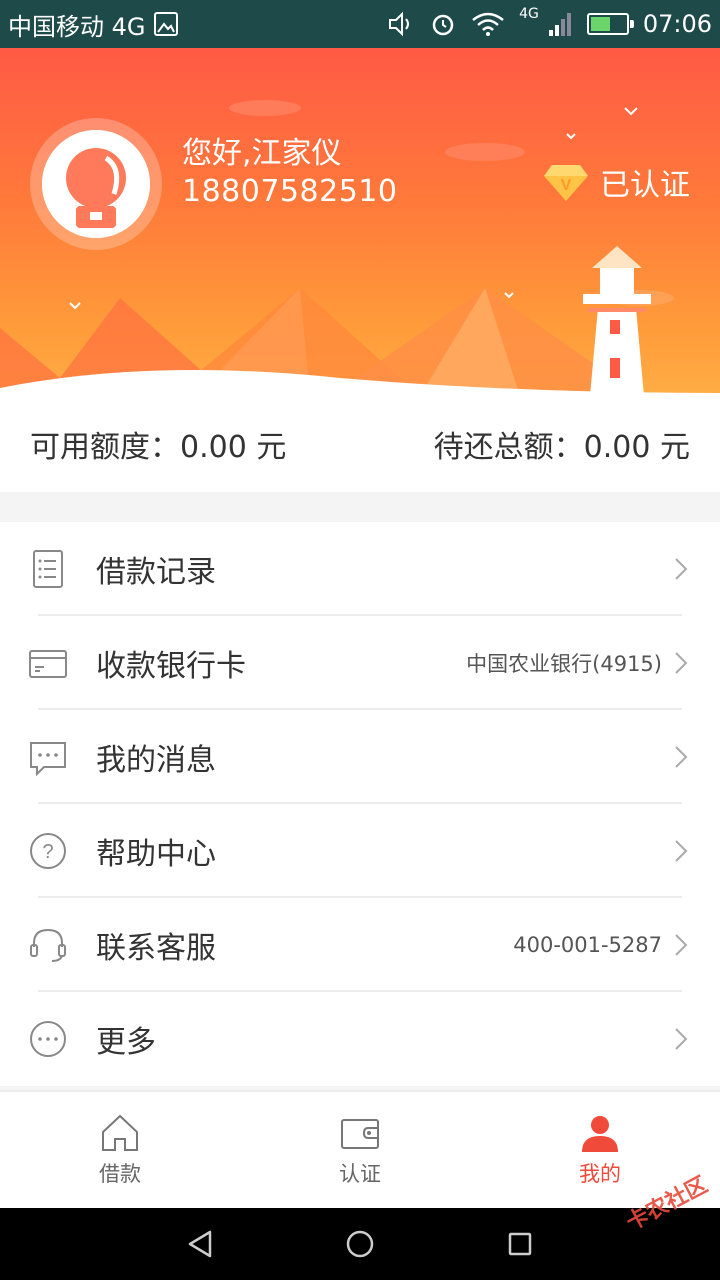  I want to click on alarm-icon, so click(443, 25).